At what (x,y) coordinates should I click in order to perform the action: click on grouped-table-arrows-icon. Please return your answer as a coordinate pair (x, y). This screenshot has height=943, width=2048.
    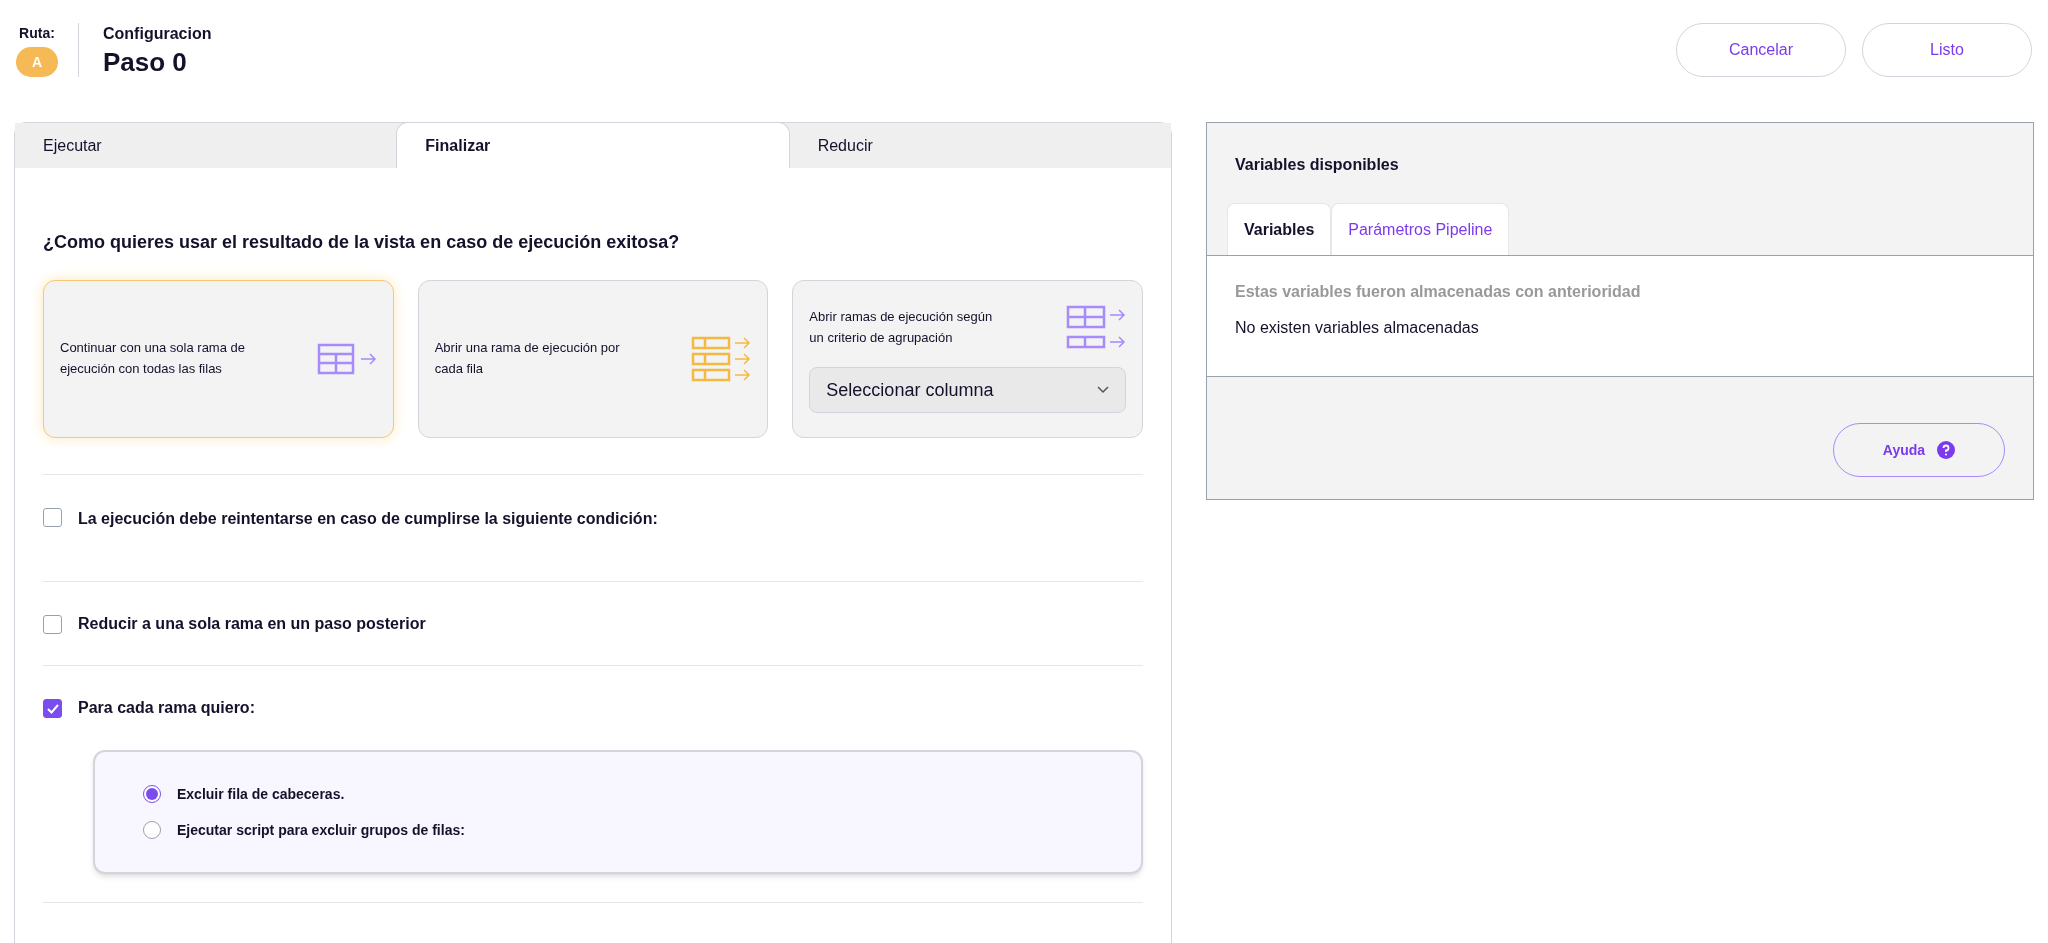
    Looking at the image, I should click on (1096, 328).